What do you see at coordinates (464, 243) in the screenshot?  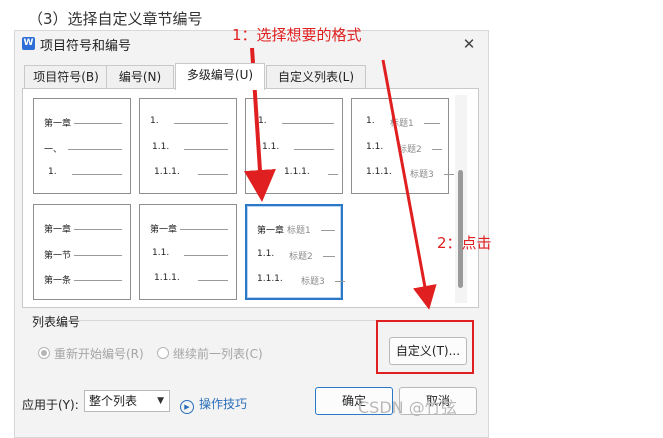 I see `annotation-step2: 2：点击` at bounding box center [464, 243].